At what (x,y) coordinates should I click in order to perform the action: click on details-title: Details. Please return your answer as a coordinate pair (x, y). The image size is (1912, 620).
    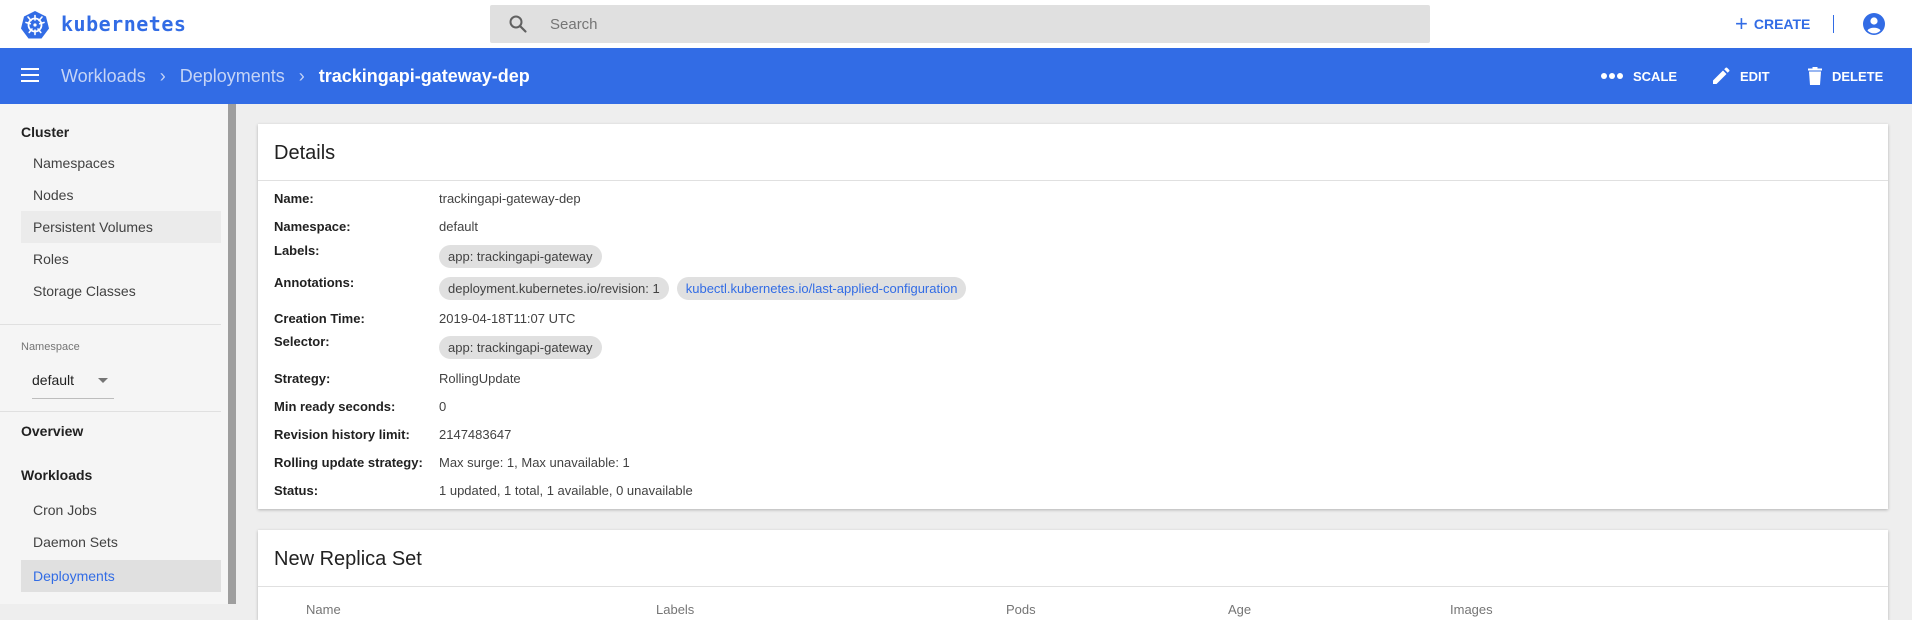
    Looking at the image, I should click on (305, 153).